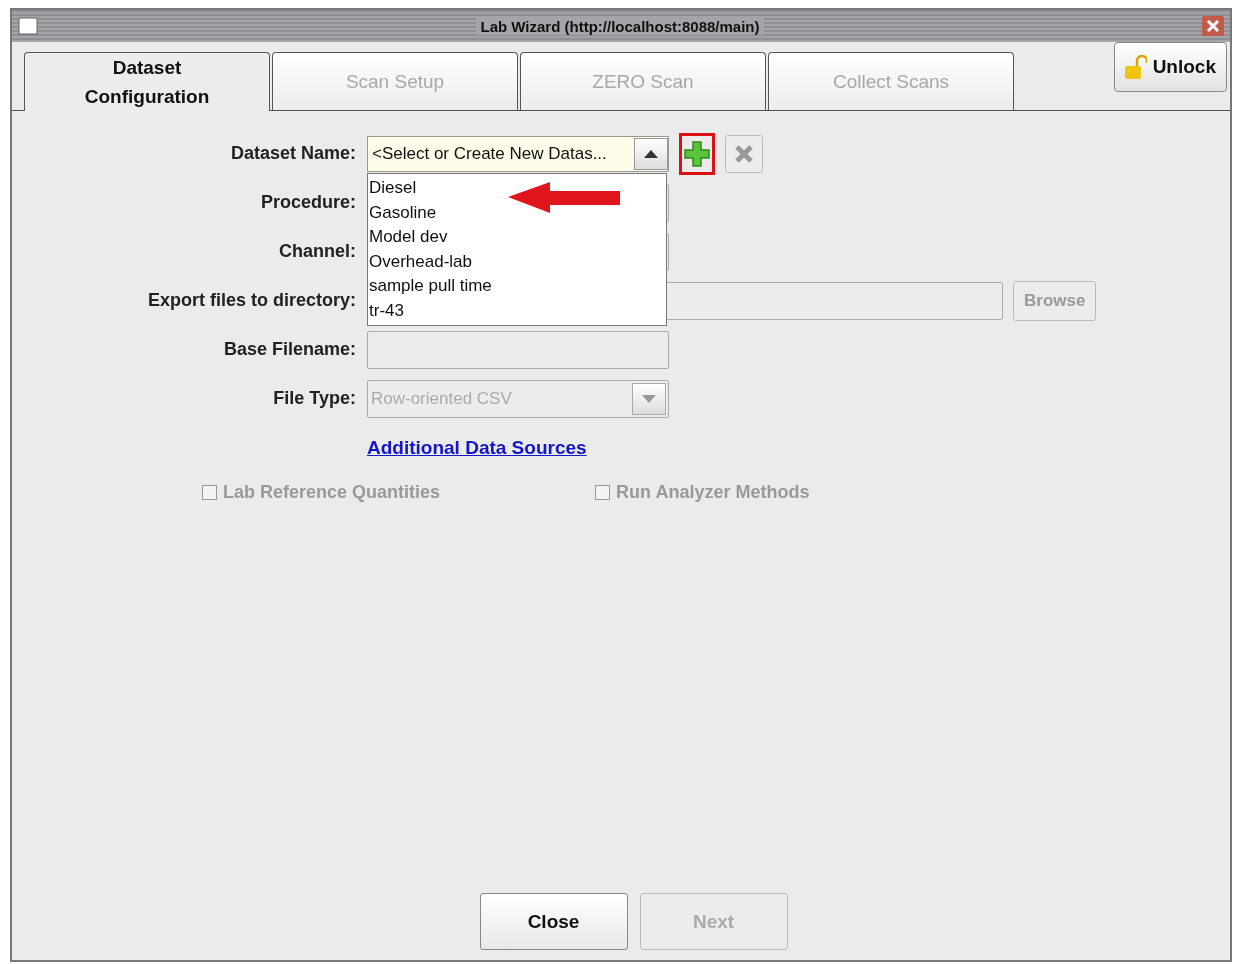 This screenshot has width=1239, height=964. Describe the element at coordinates (697, 153) in the screenshot. I see `add-icon` at that location.